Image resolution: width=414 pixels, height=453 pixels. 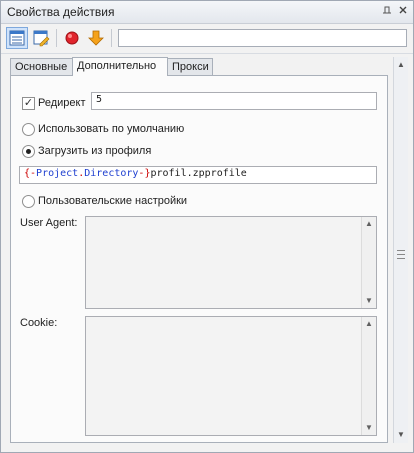 What do you see at coordinates (41, 66) in the screenshot?
I see `tab-main: Основные` at bounding box center [41, 66].